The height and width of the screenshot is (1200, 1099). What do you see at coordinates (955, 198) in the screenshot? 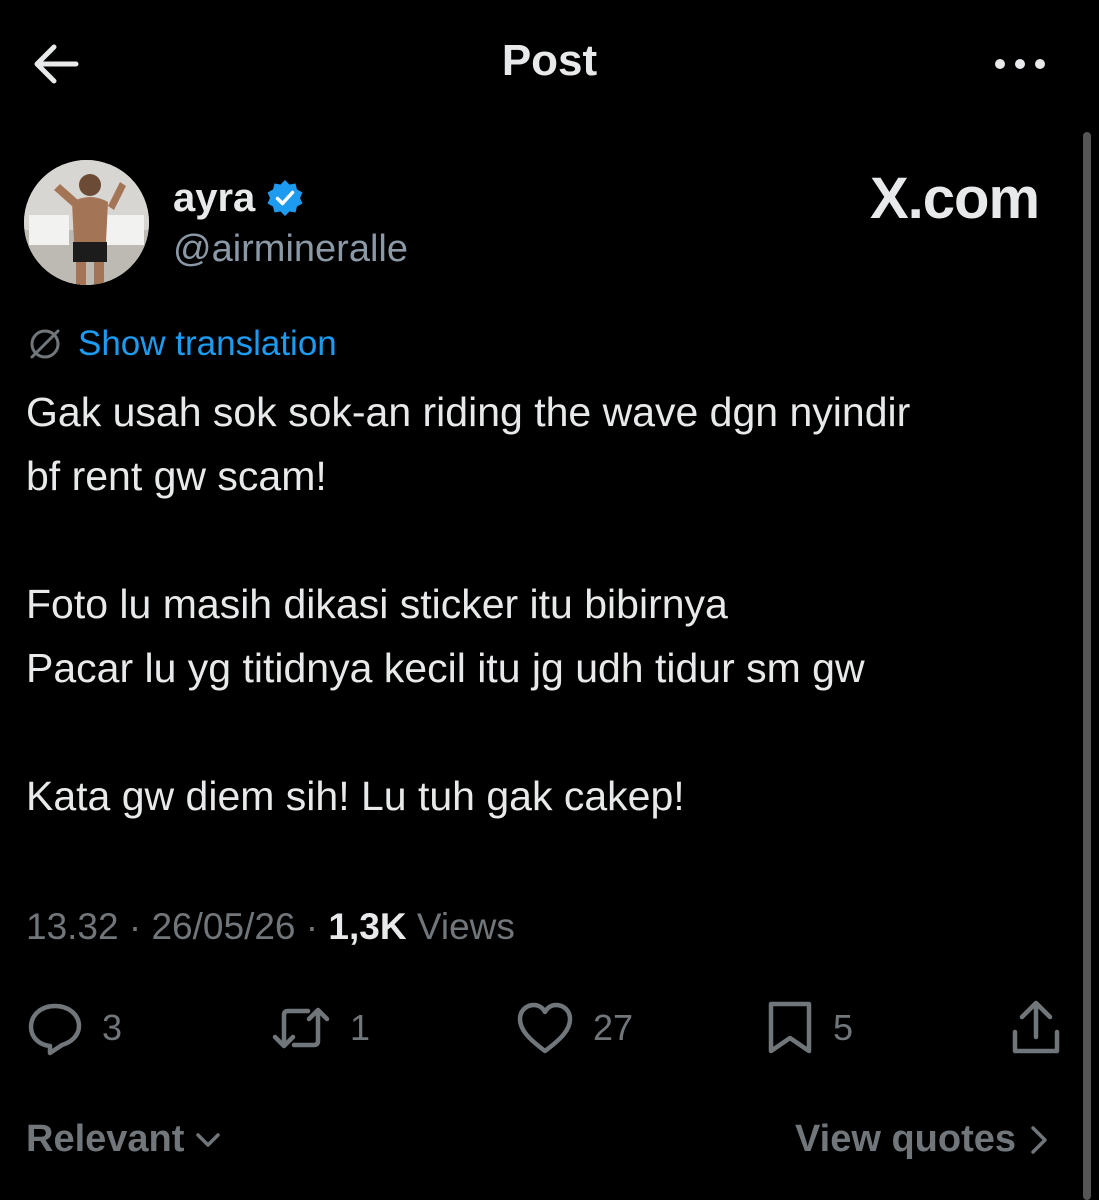
I see `watermark: X.com` at bounding box center [955, 198].